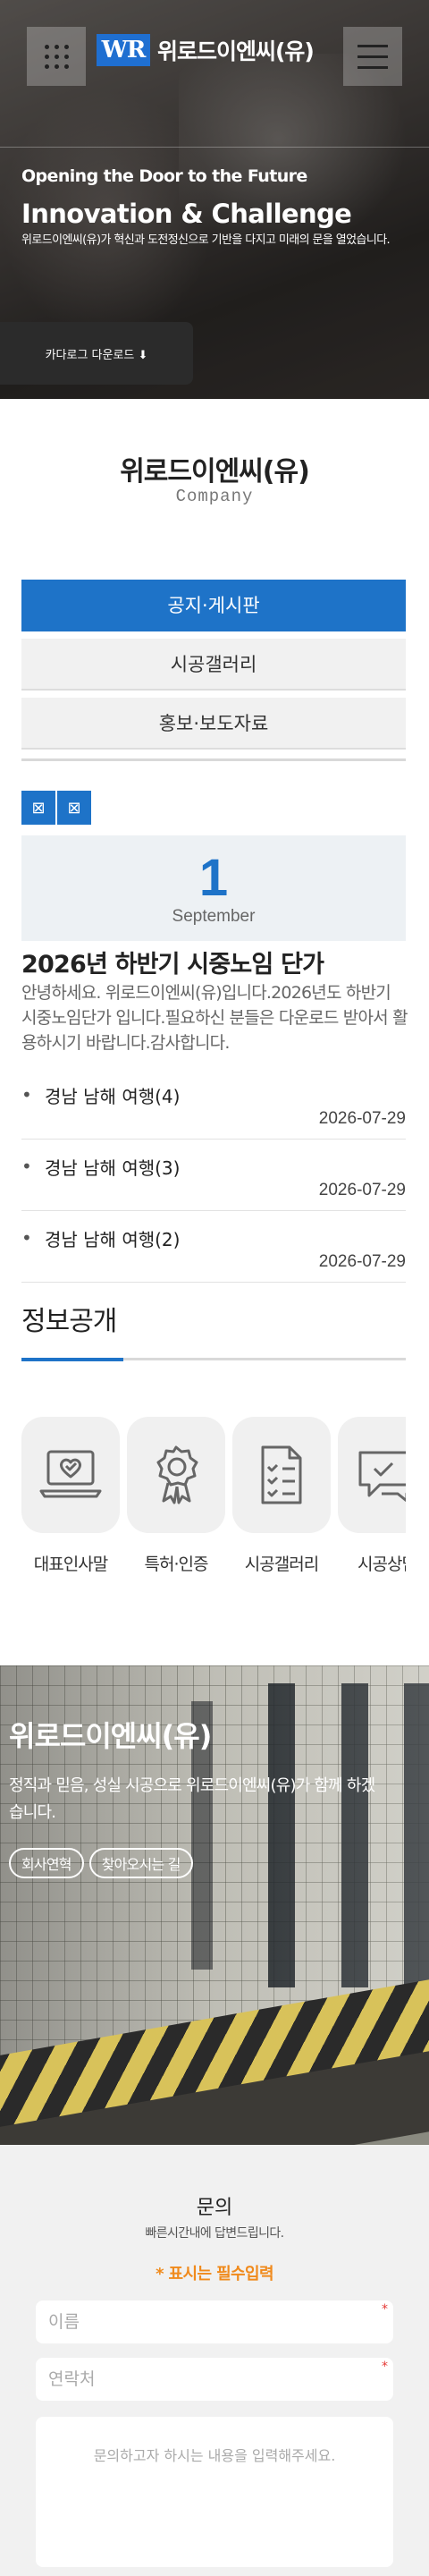 The width and height of the screenshot is (429, 2576). Describe the element at coordinates (192, 1799) in the screenshot. I see `promo-description: 정직과 믿음, 성실 시공으로 위로드이엔씨(유)가 함께 하겠습니다.` at that location.